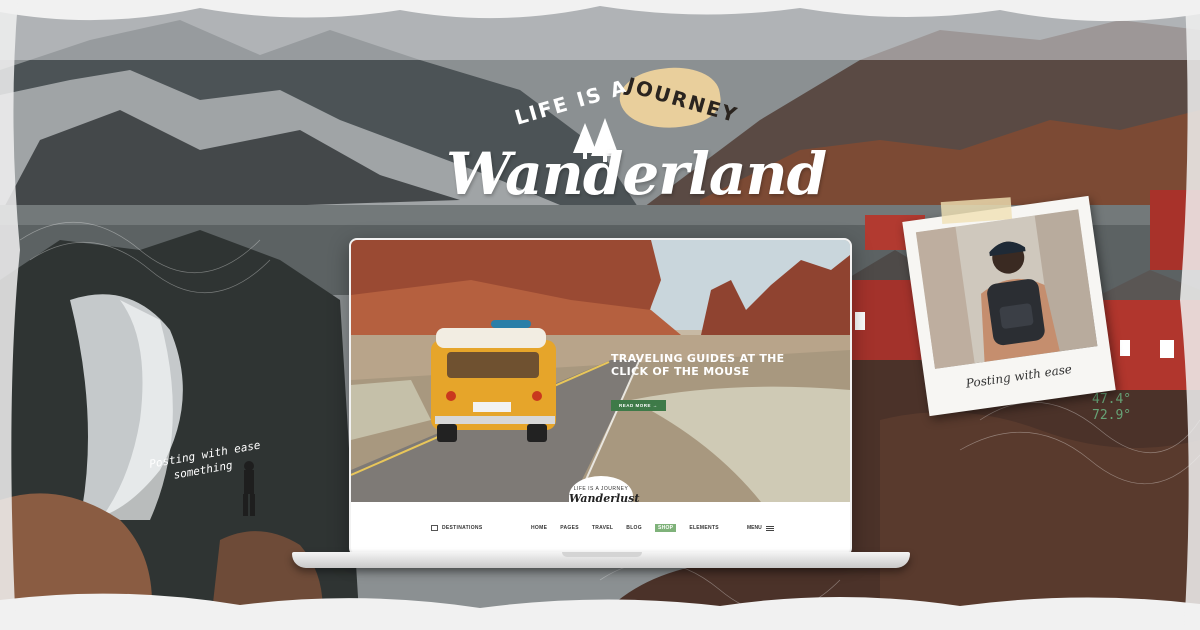 This screenshot has width=1200, height=630. I want to click on menu-button: MENU, so click(760, 528).